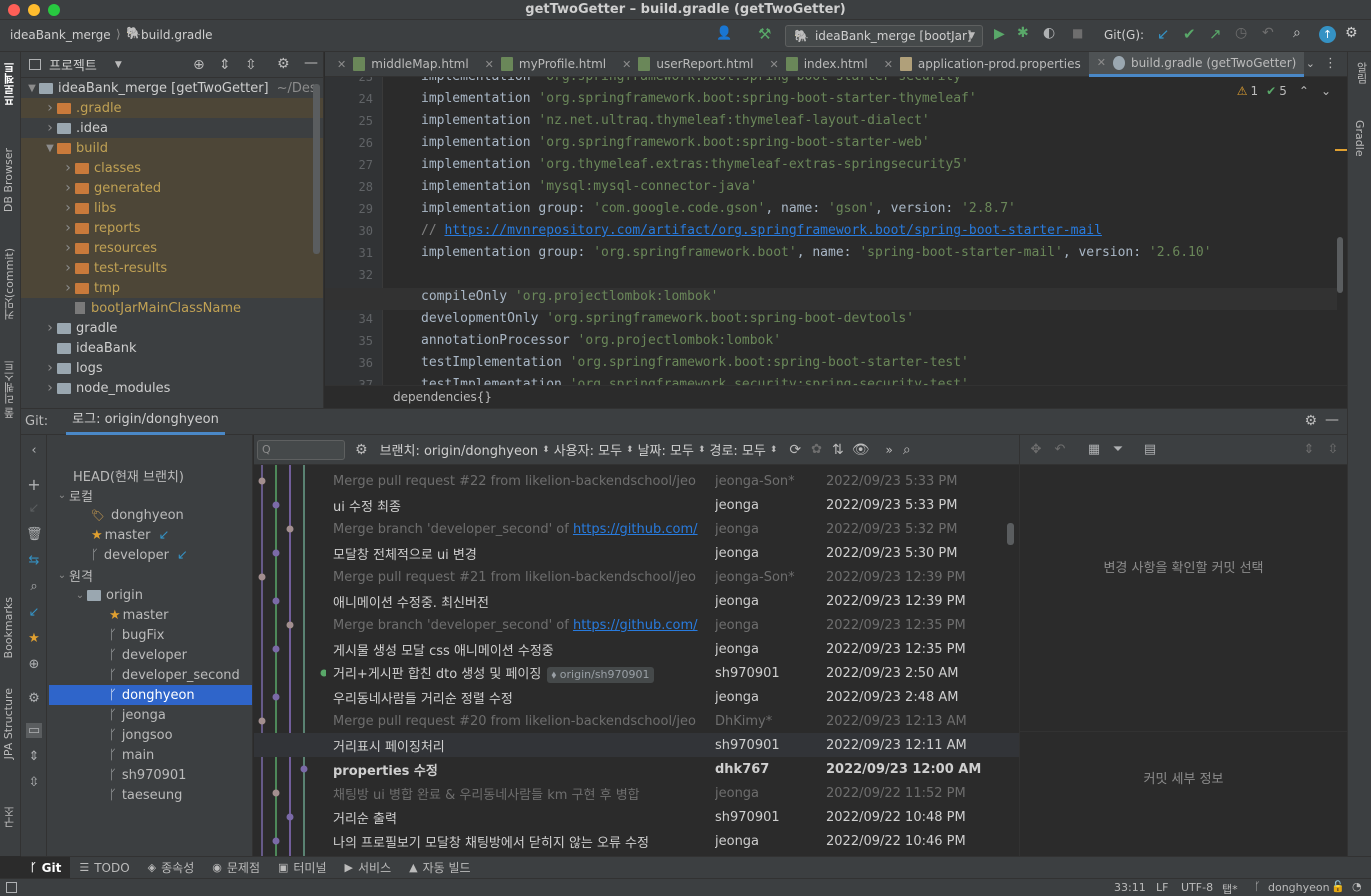  I want to click on project-tree-item: › node_modules, so click(172, 388).